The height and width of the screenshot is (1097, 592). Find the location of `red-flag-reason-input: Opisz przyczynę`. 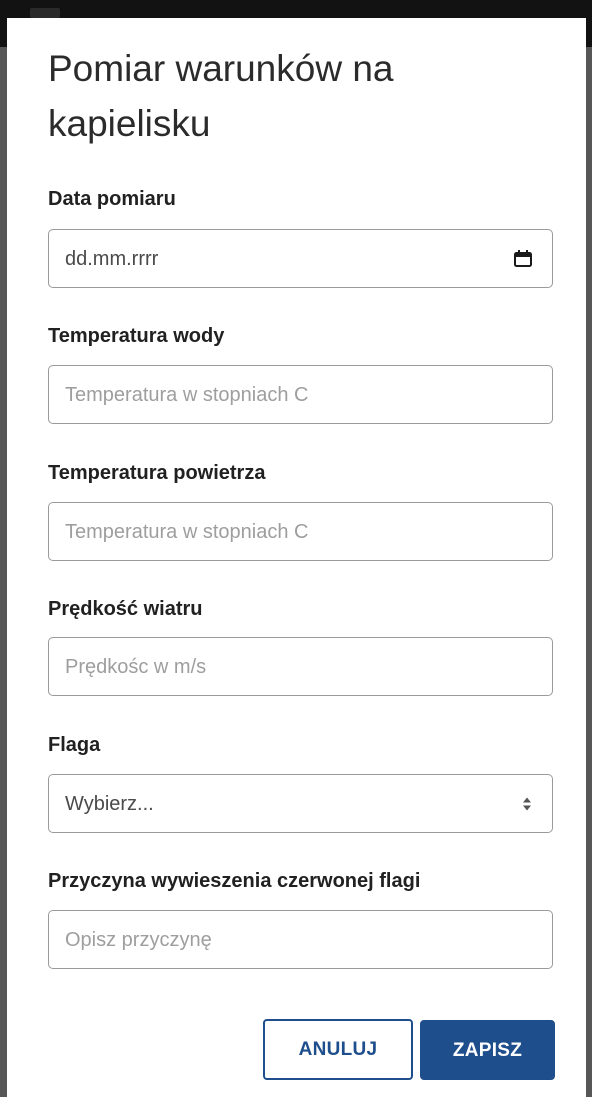

red-flag-reason-input: Opisz przyczynę is located at coordinates (300, 939).